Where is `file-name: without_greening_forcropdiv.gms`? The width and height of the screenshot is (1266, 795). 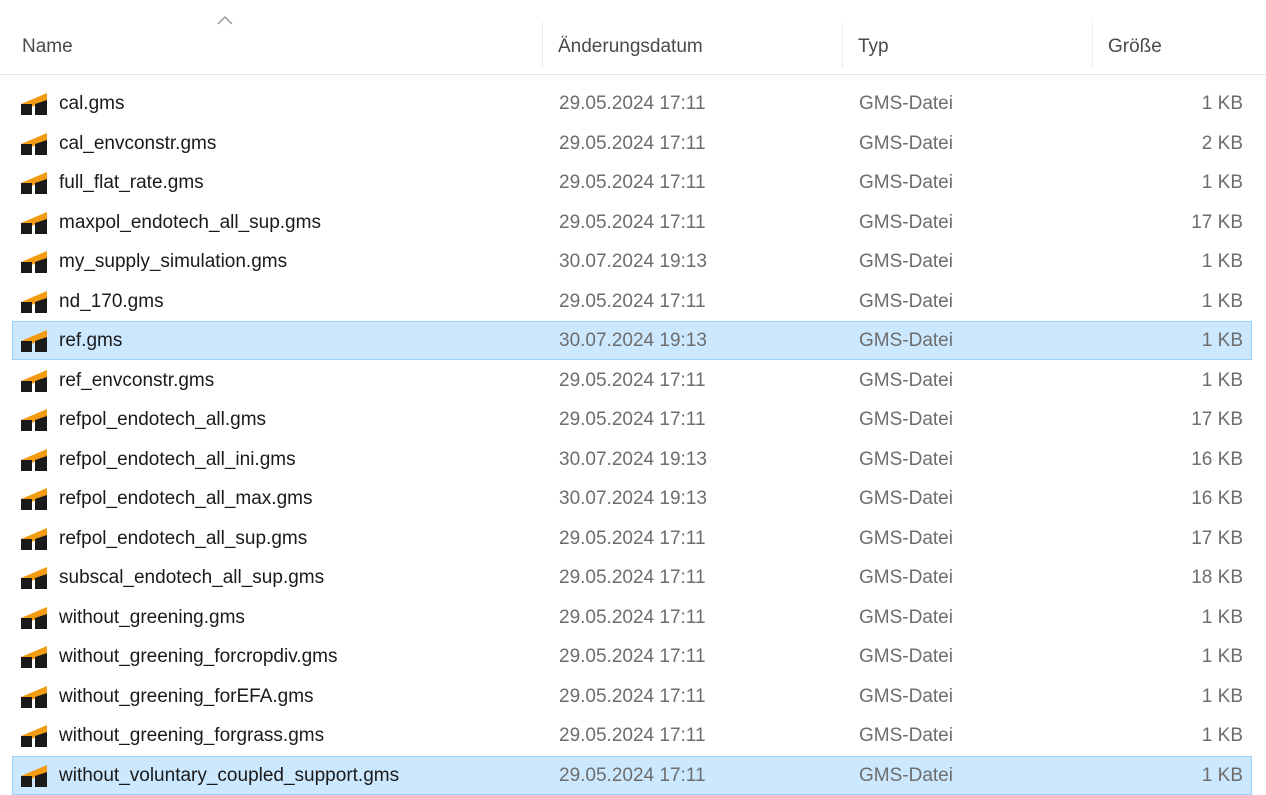
file-name: without_greening_forcropdiv.gms is located at coordinates (198, 656).